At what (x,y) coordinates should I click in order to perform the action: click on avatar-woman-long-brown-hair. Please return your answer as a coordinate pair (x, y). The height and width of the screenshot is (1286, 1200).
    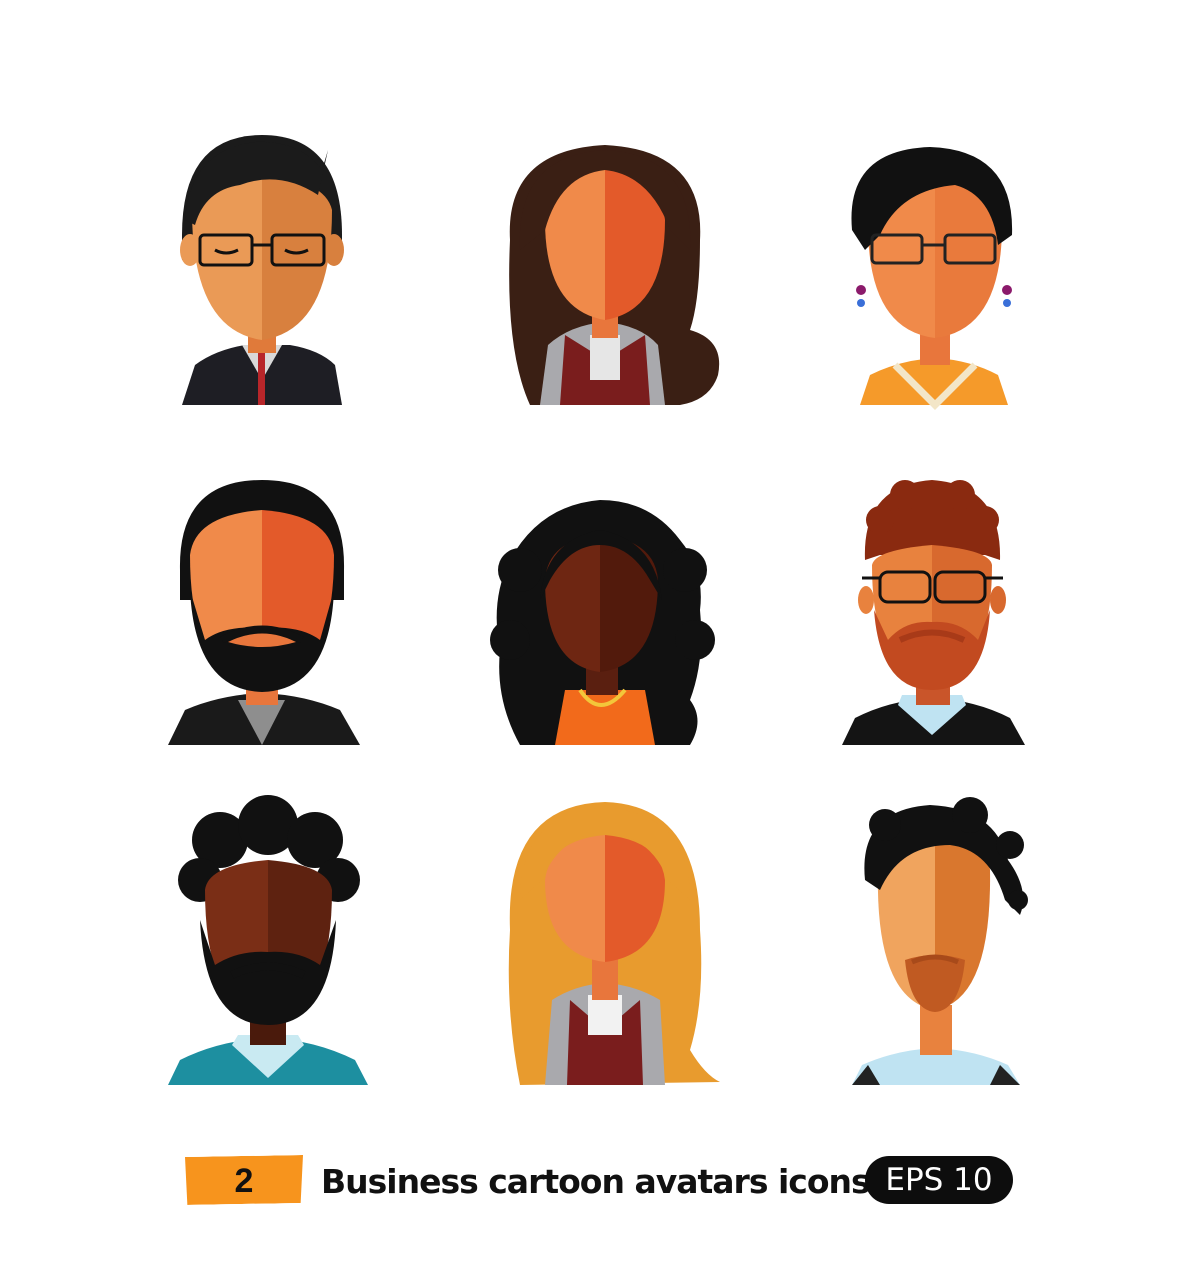
    Looking at the image, I should click on (614, 275).